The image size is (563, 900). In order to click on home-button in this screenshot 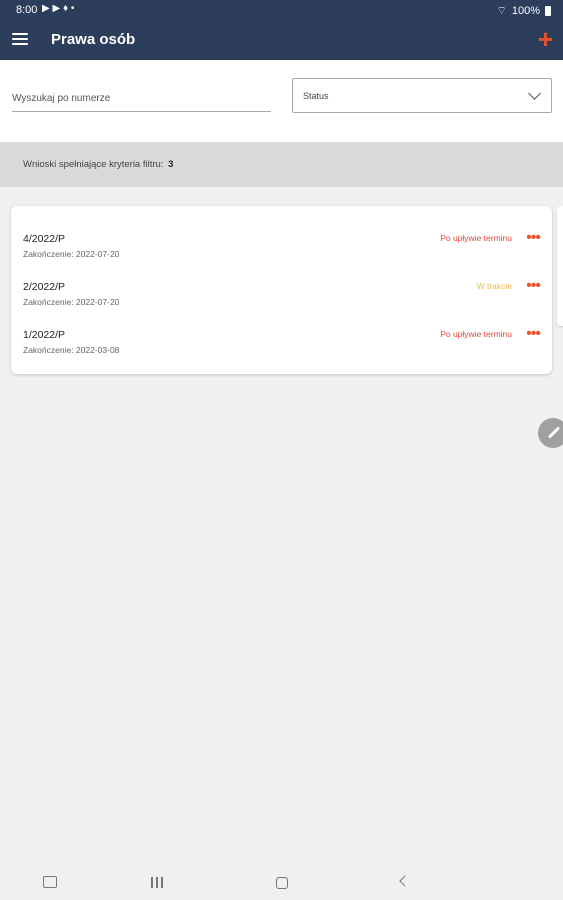, I will do `click(282, 883)`.